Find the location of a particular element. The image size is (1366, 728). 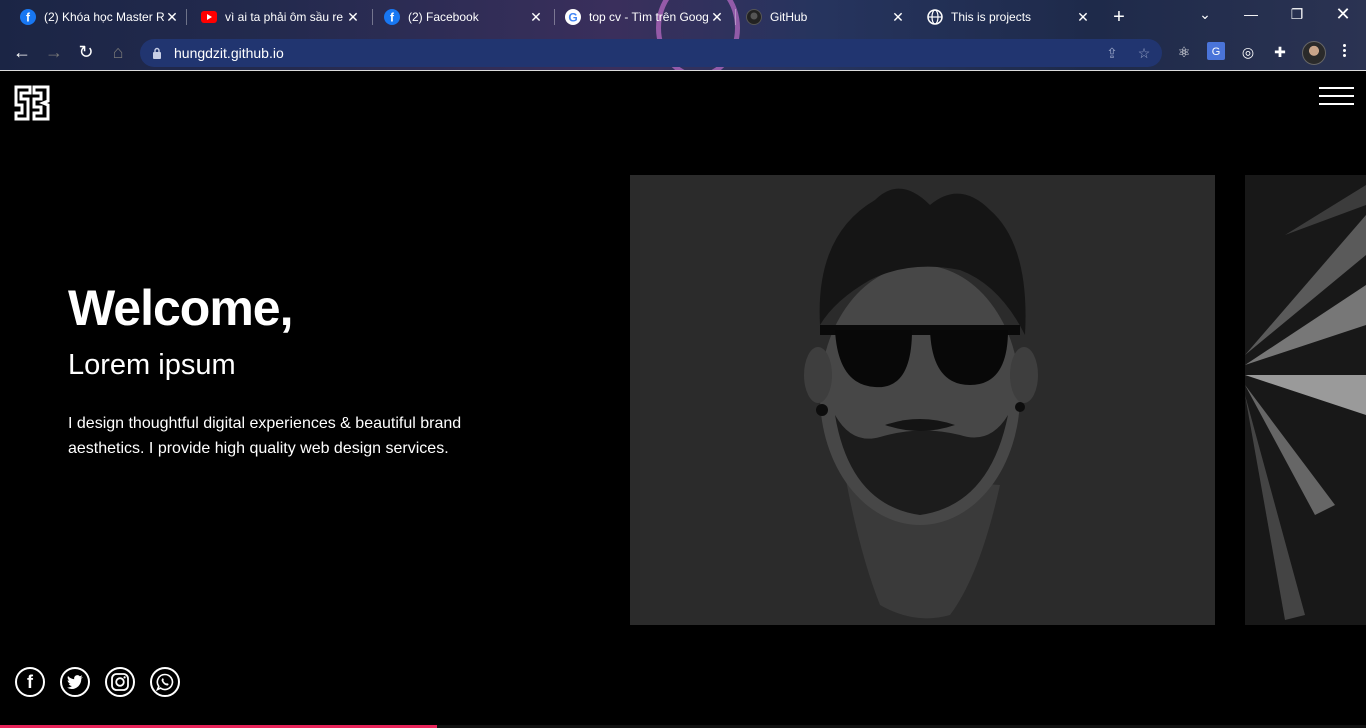

close-window-button: ✕ is located at coordinates (1343, 15).